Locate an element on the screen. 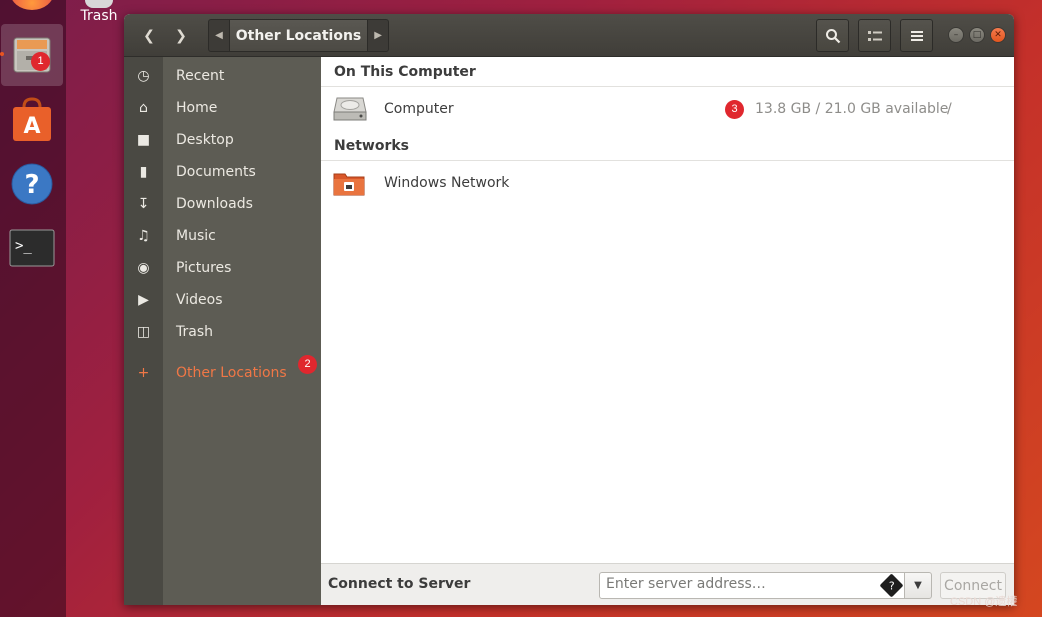 This screenshot has width=1042, height=617. sidebar-item-trash: ◫ Trash is located at coordinates (222, 332).